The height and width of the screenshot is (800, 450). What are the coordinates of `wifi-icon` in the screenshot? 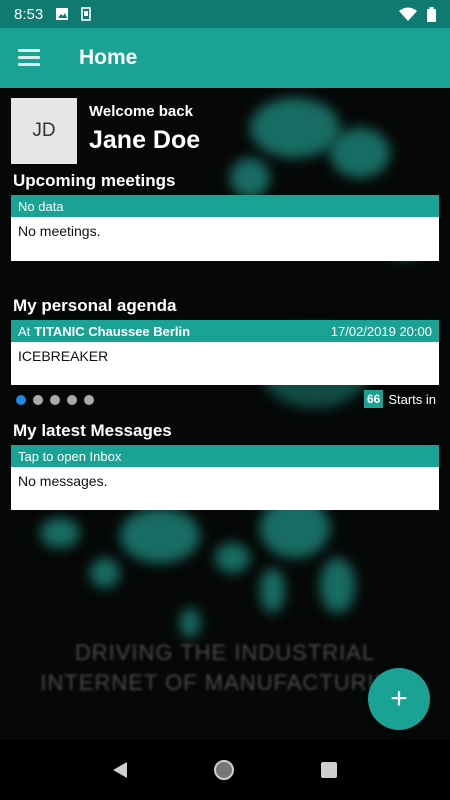 It's located at (408, 14).